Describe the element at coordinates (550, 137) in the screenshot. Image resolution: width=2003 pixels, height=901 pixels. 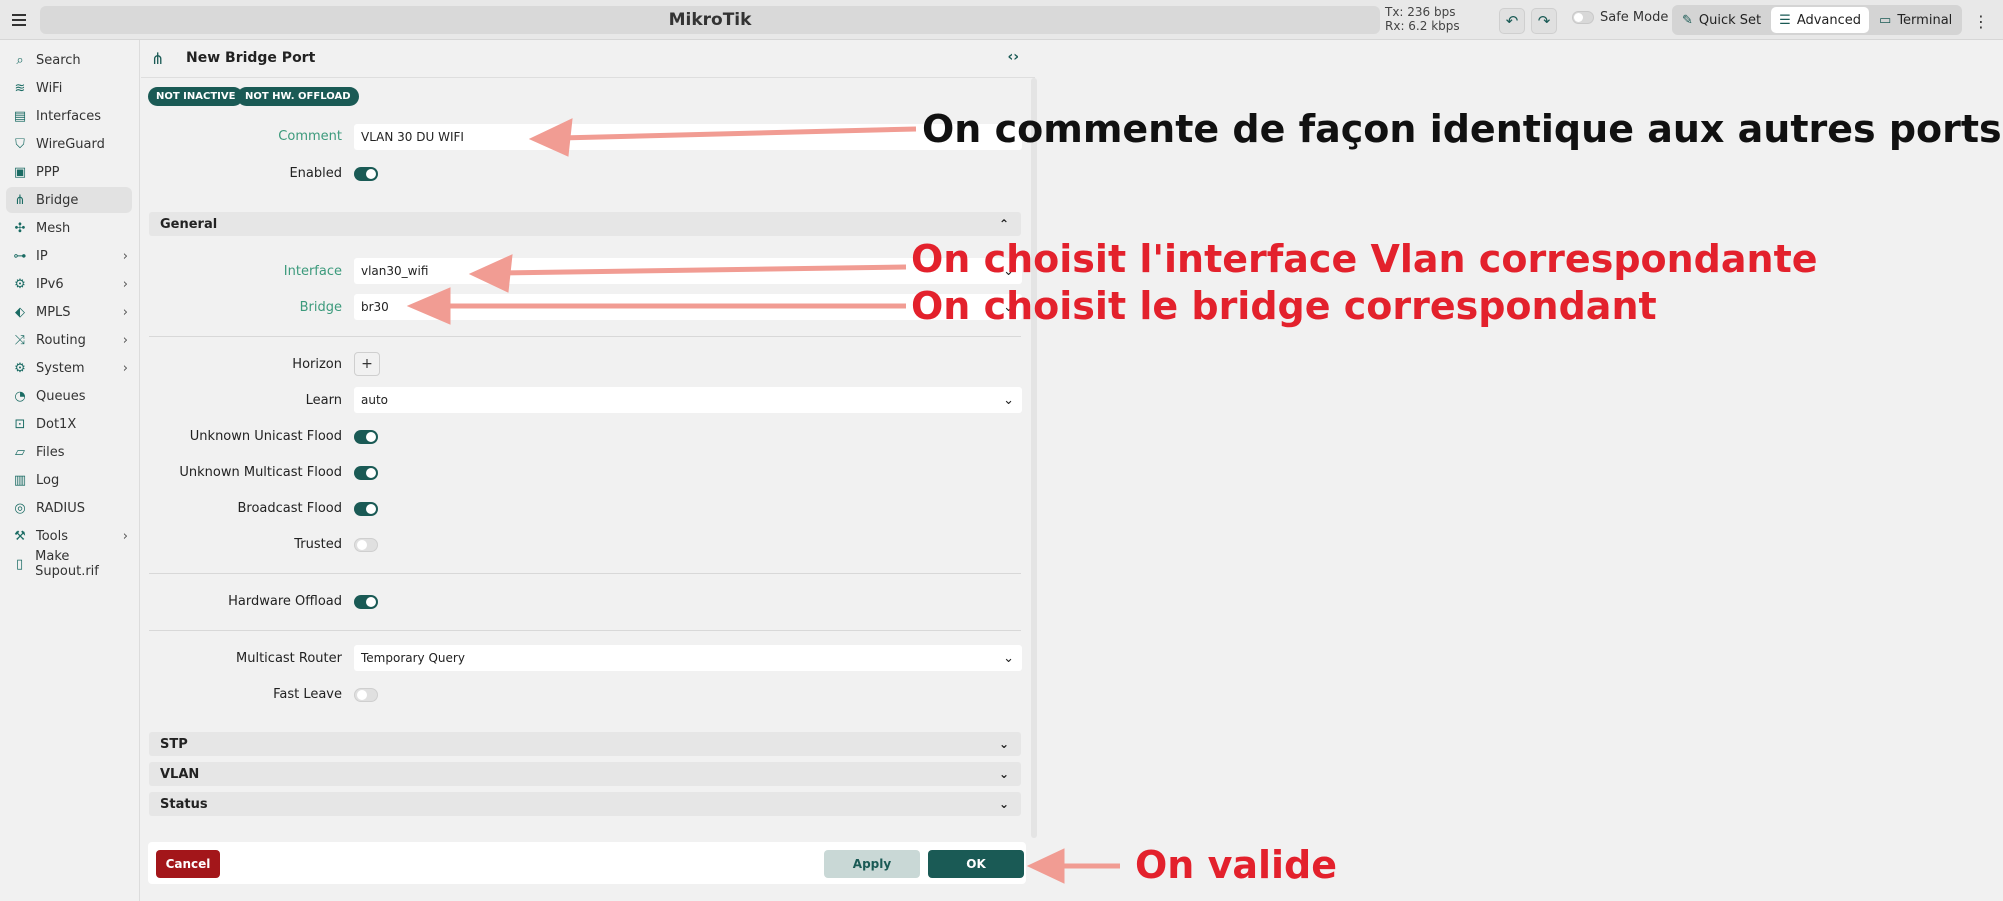
I see `arrowhead-comment` at that location.